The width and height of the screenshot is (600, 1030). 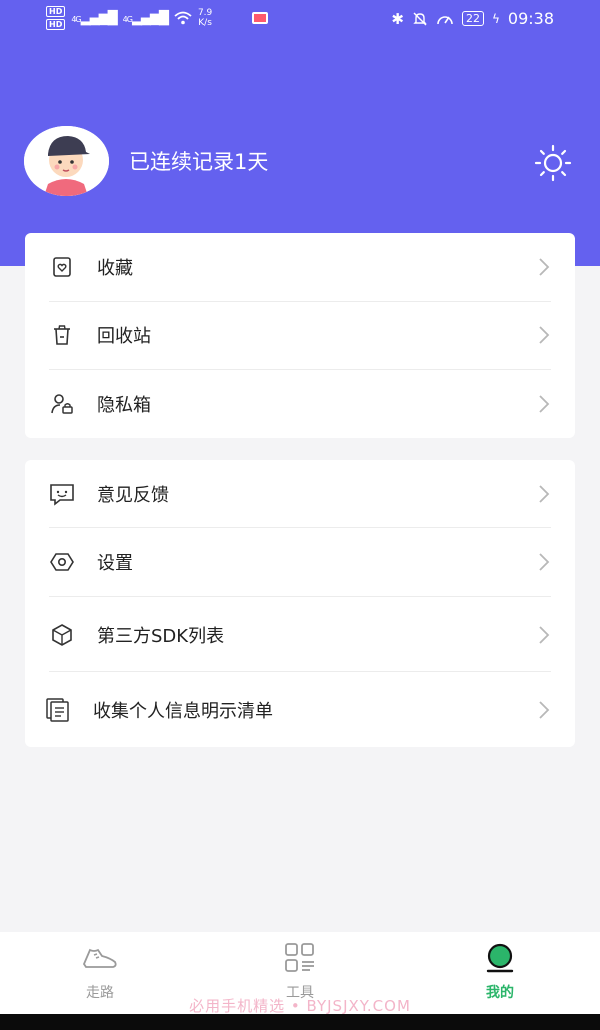 I want to click on bluetooth-icon: ✱, so click(x=397, y=18).